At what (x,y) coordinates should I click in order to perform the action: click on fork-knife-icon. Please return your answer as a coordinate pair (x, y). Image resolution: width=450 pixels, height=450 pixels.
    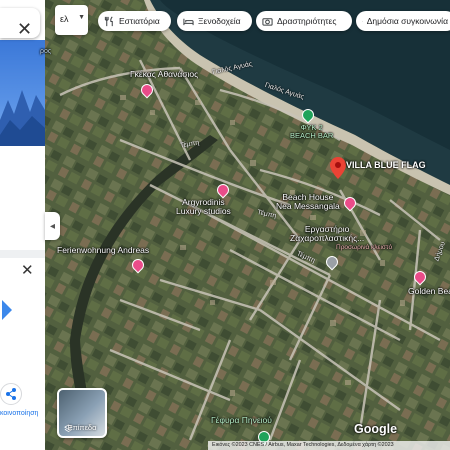
    Looking at the image, I should click on (108, 21).